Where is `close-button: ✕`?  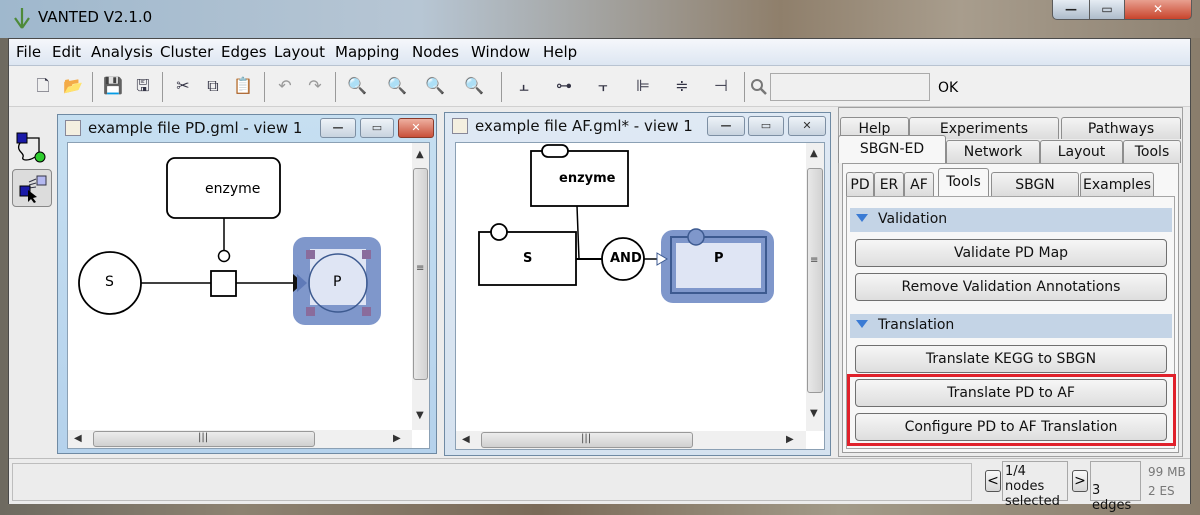
close-button: ✕ is located at coordinates (1158, 10).